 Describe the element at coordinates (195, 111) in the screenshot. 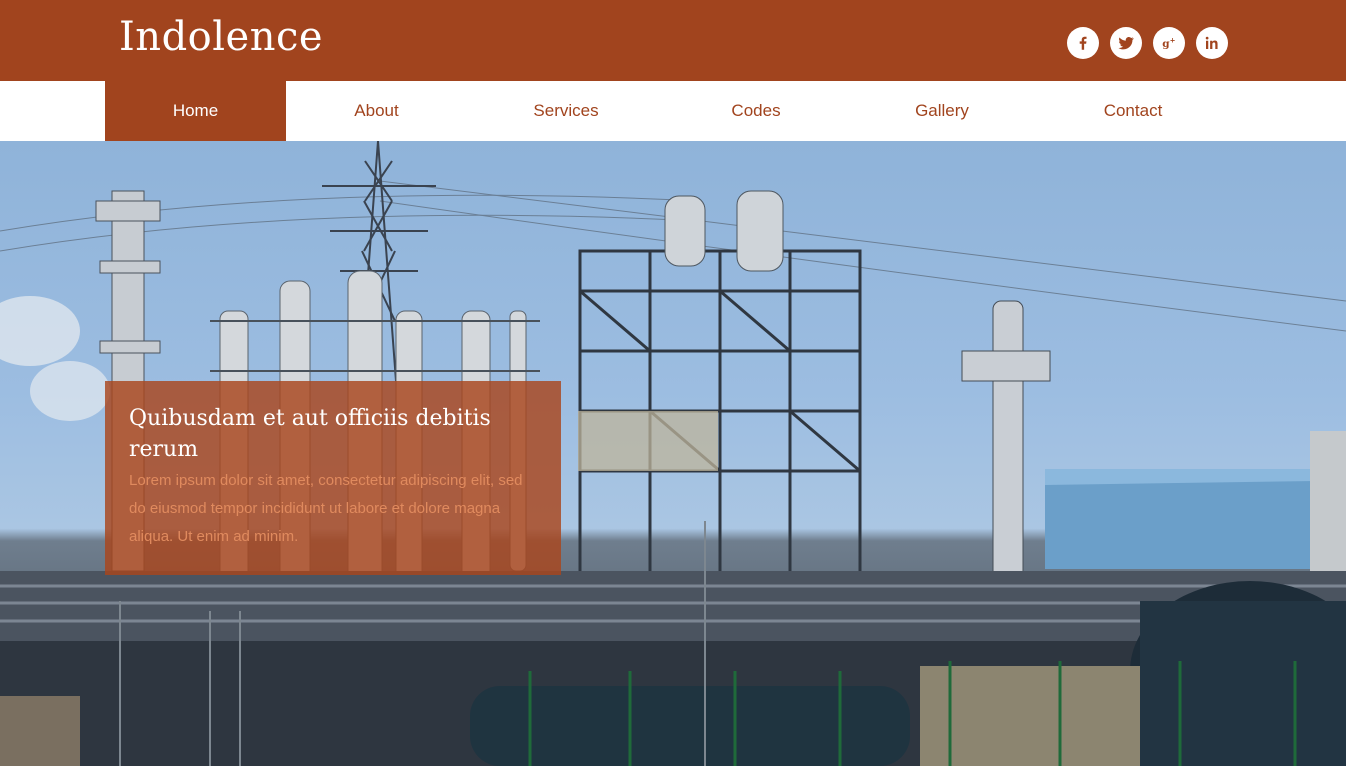

I see `nav-home: Home` at that location.